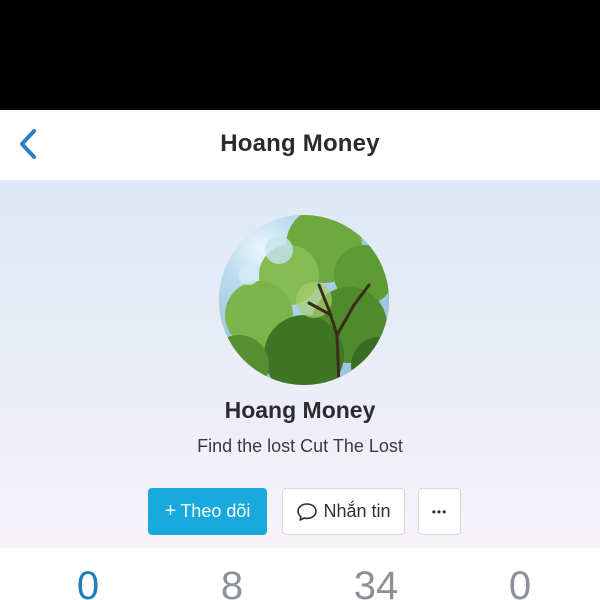 This screenshot has width=600, height=600. I want to click on page-title: Hoang Money, so click(300, 143).